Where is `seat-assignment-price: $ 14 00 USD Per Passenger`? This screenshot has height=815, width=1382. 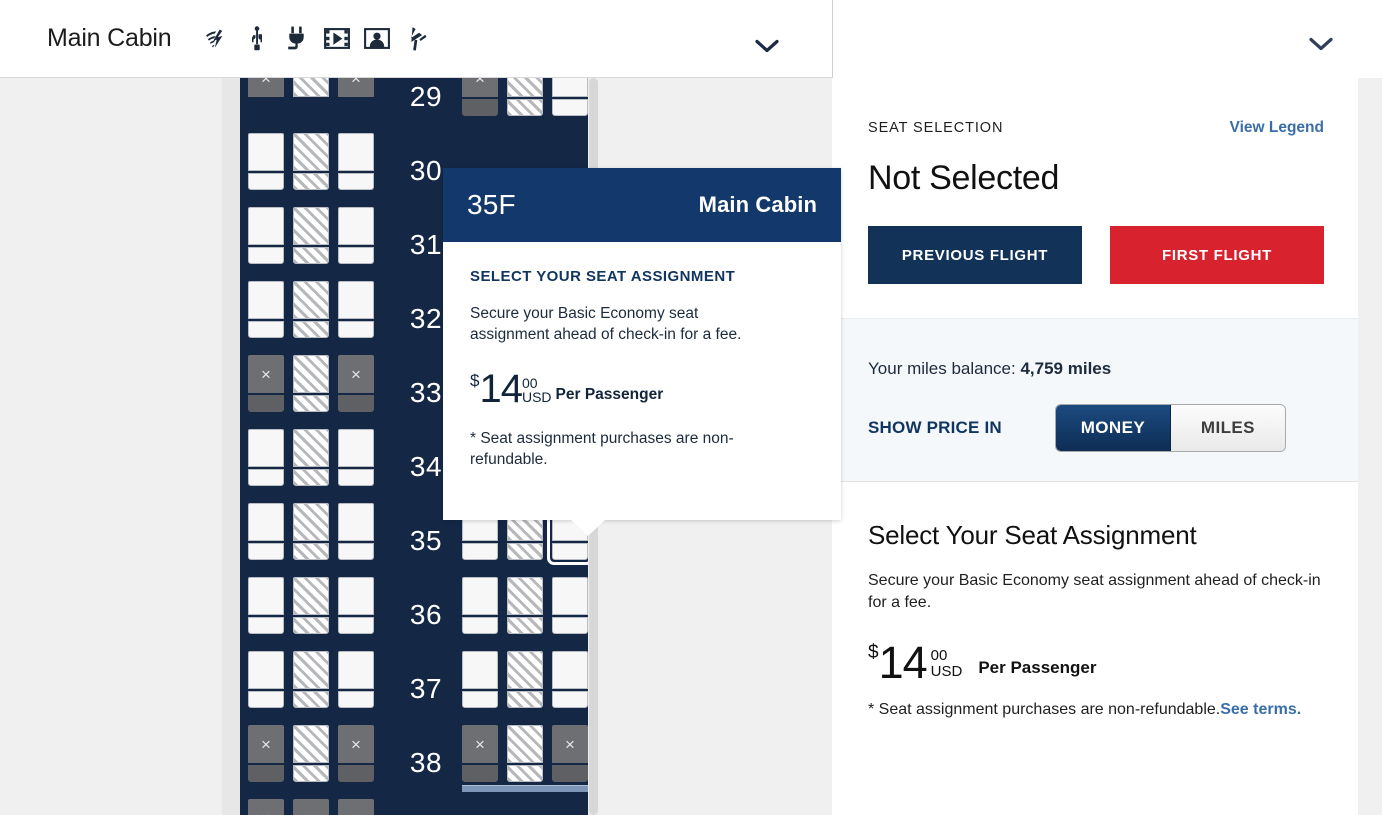 seat-assignment-price: $ 14 00 USD Per Passenger is located at coordinates (1096, 662).